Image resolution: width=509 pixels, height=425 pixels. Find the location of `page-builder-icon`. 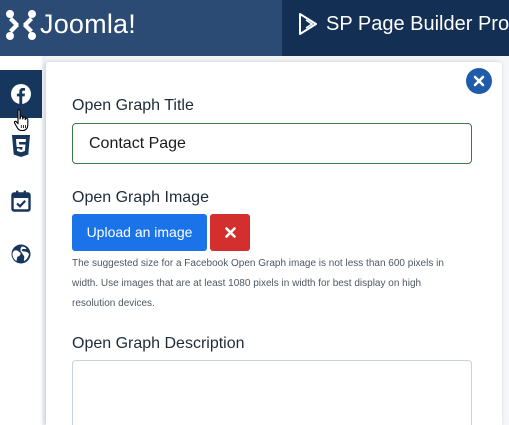

page-builder-icon is located at coordinates (308, 24).